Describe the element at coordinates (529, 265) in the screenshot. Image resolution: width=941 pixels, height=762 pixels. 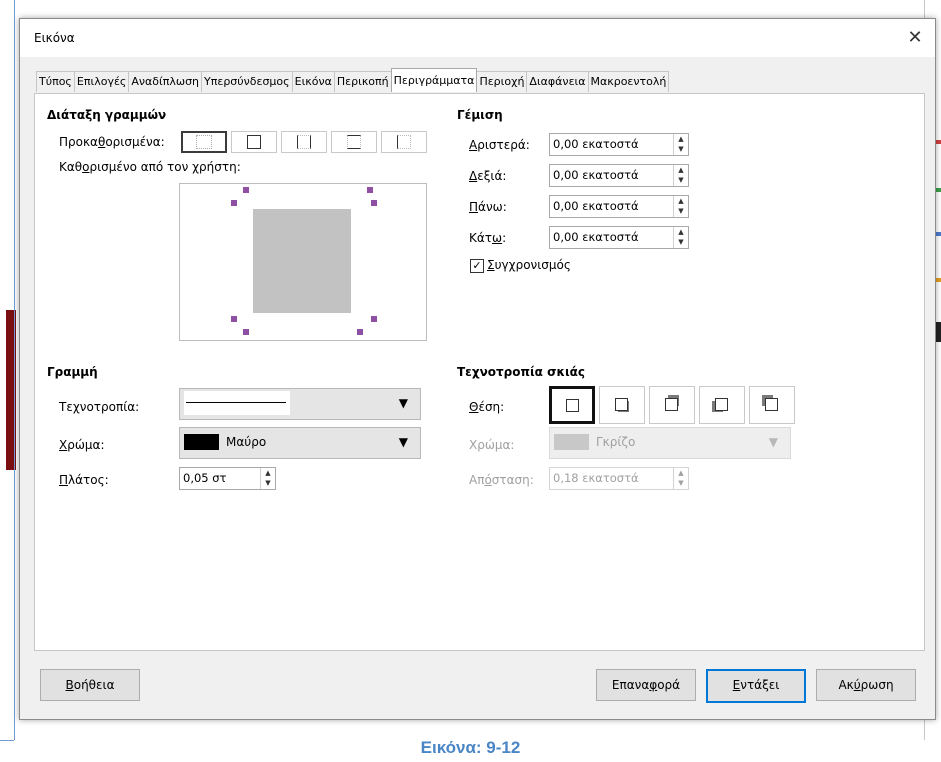
I see `synchronize-label: Συγχρονισμός` at that location.